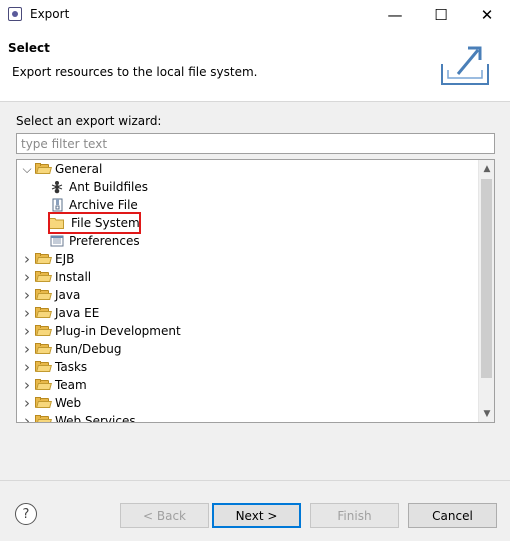  I want to click on tree-item-label: Web, so click(68, 403).